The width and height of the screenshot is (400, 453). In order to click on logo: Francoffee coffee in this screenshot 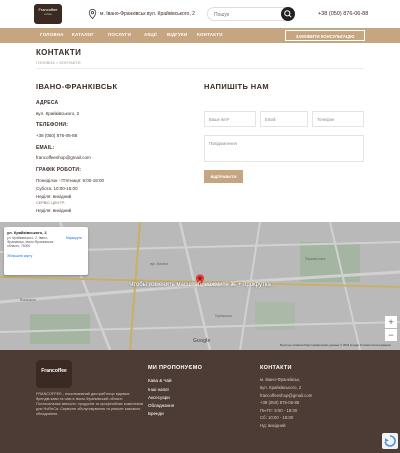, I will do `click(48, 14)`.